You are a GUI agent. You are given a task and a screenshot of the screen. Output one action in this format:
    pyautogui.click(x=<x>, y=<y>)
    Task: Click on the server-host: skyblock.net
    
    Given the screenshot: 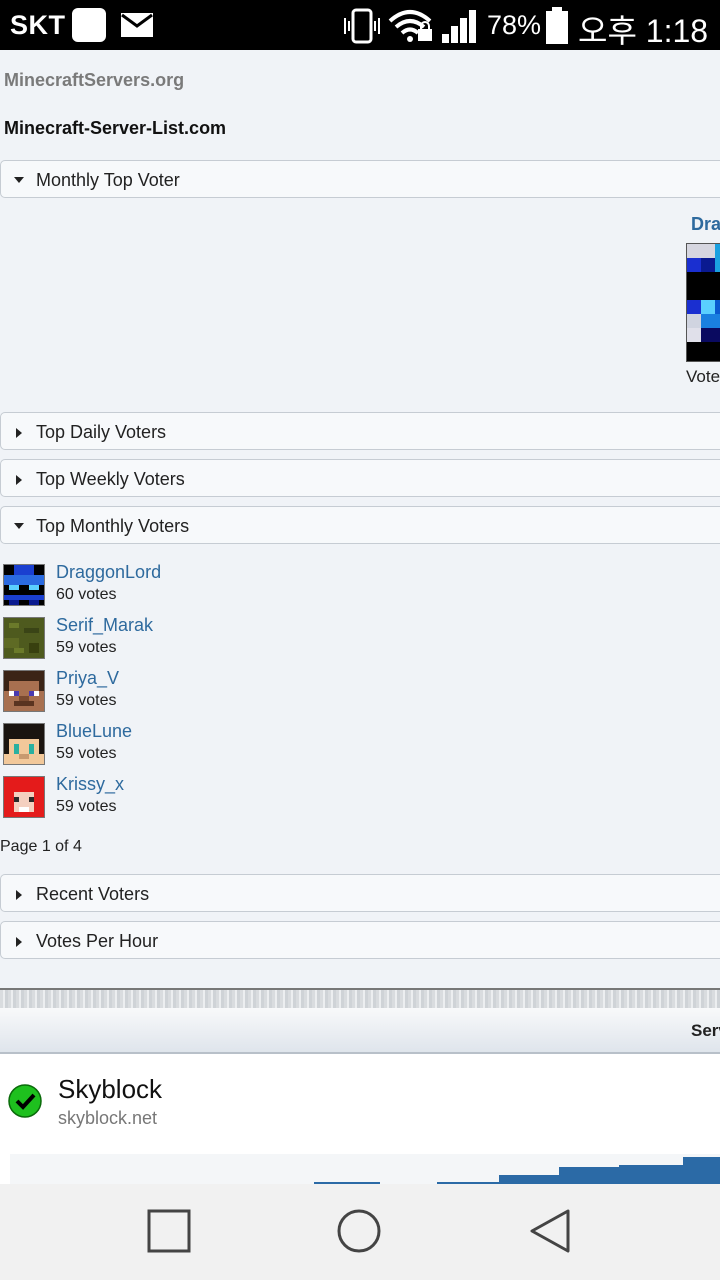 What is the action you would take?
    pyautogui.click(x=108, y=1118)
    